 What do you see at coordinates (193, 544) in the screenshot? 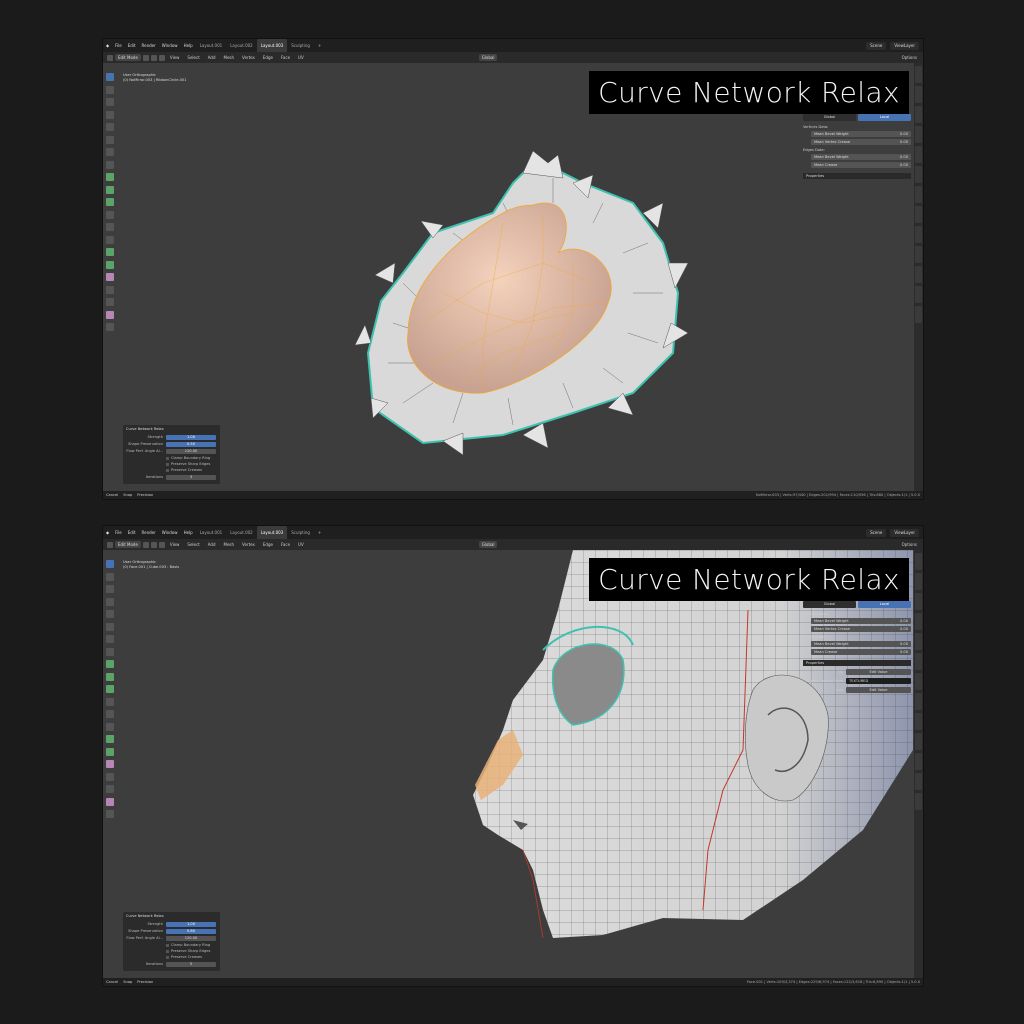
I see `header-menu-select: Select` at bounding box center [193, 544].